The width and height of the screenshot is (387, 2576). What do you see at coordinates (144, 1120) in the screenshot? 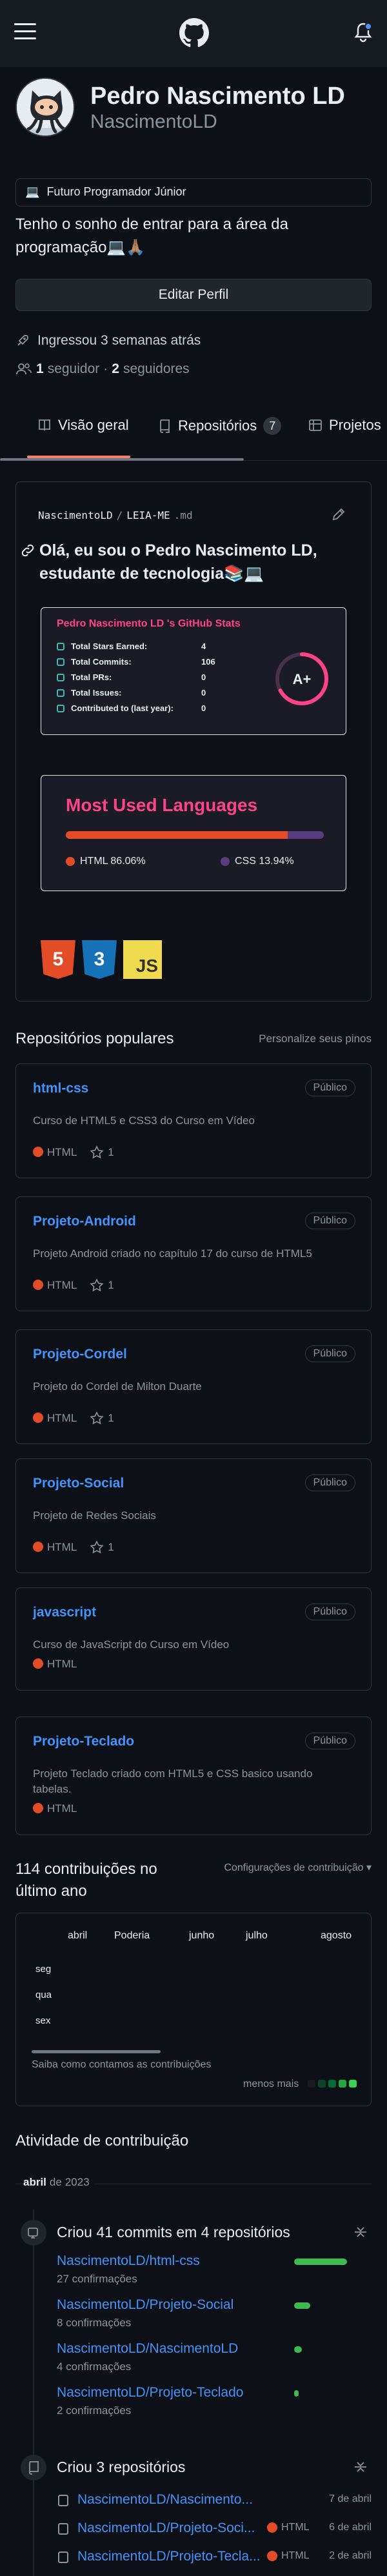
I see `repo-description: Curso de HTML5 e CSS3 do Curso em Vídeo` at bounding box center [144, 1120].